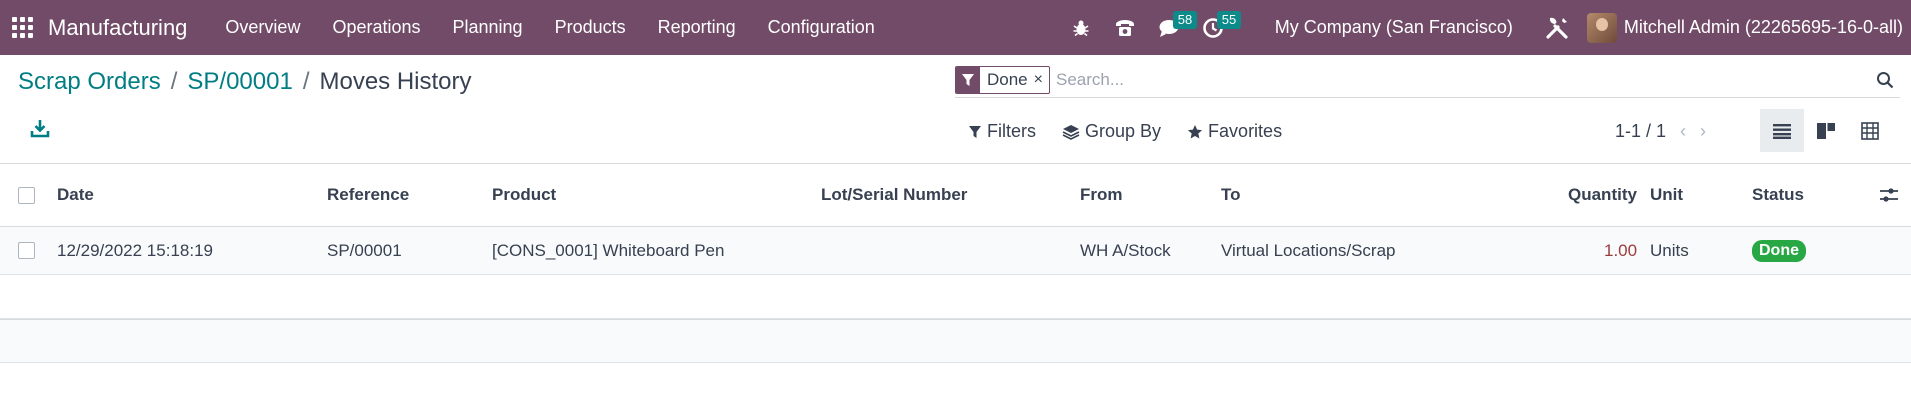  I want to click on column-header-quantity: Quantity, so click(1602, 195).